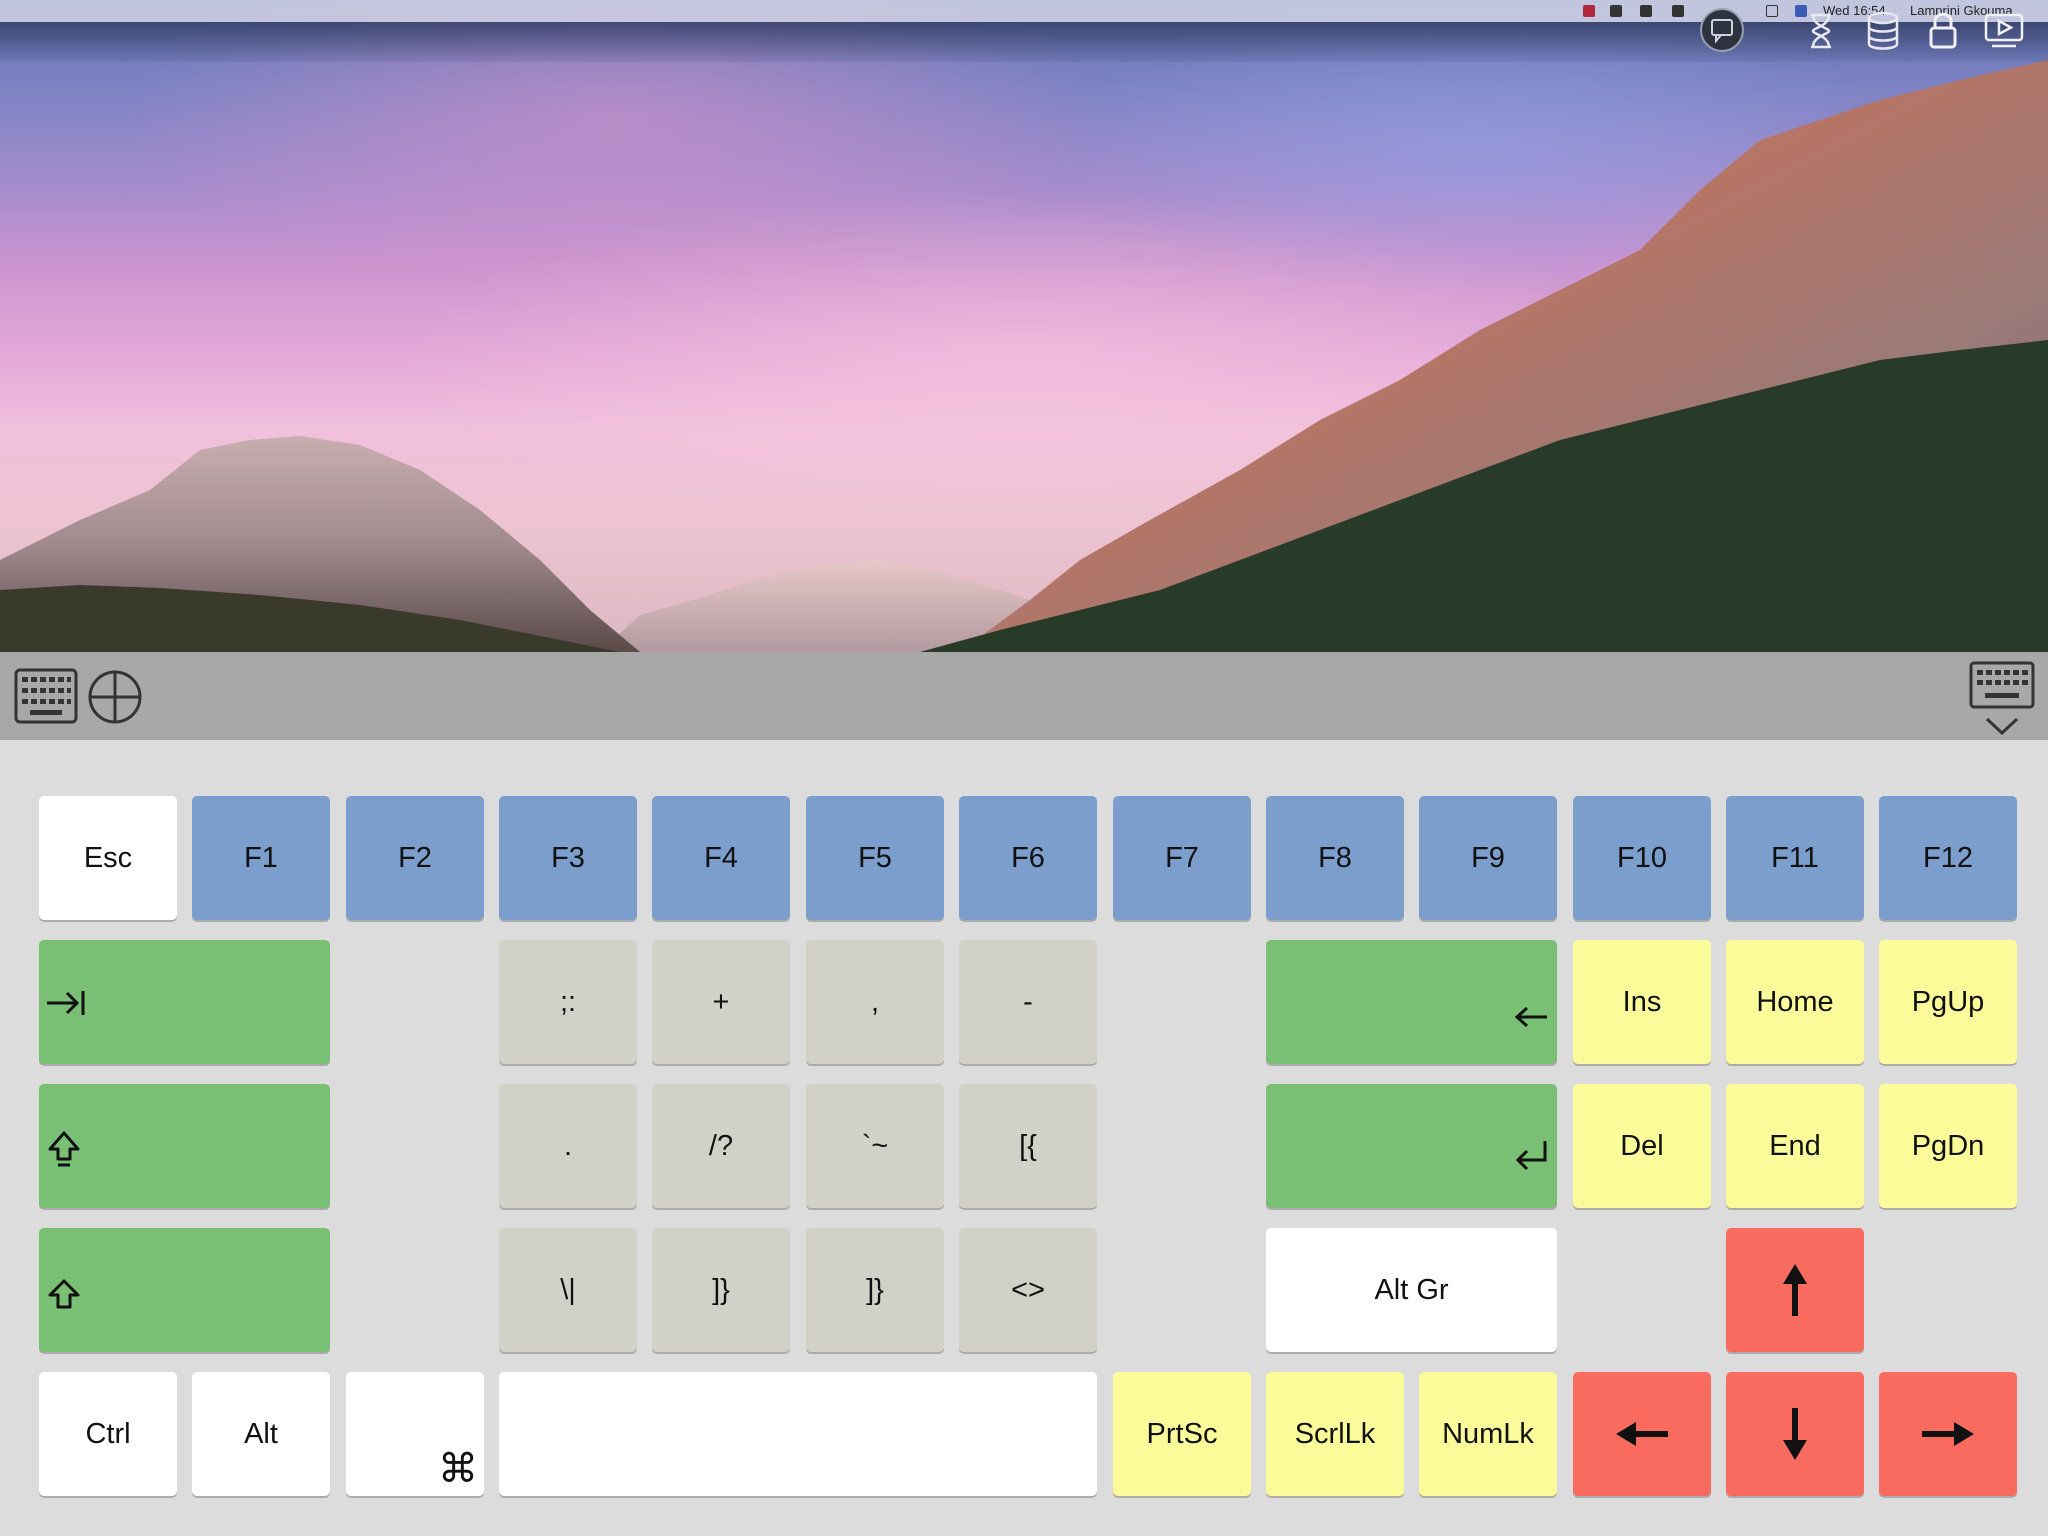 This screenshot has height=1536, width=2048. Describe the element at coordinates (1411, 1002) in the screenshot. I see `key-backspace` at that location.